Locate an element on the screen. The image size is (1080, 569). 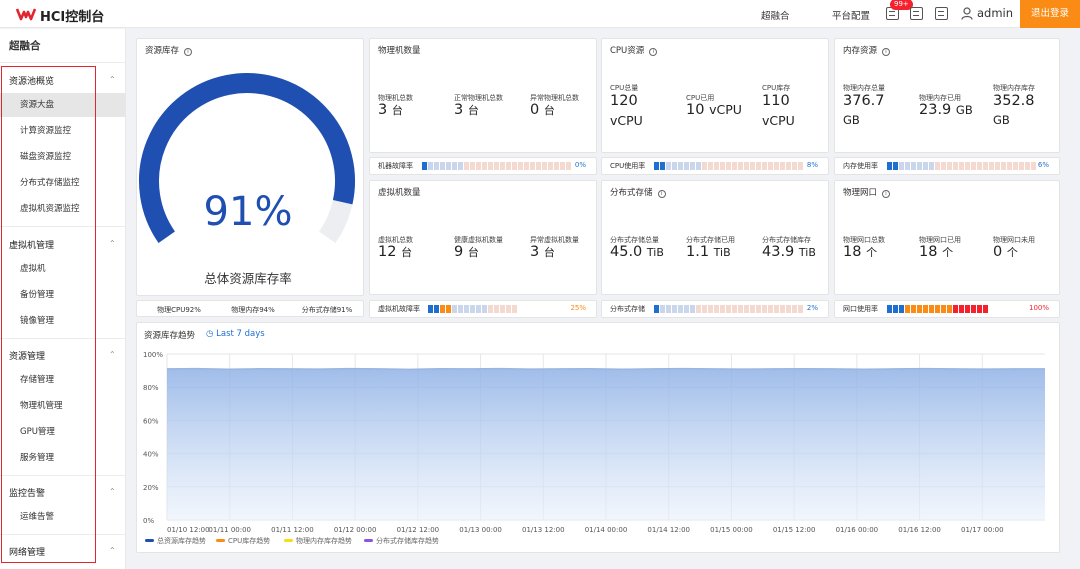
bar-label: 虚拟机故障率 is located at coordinates (399, 309).